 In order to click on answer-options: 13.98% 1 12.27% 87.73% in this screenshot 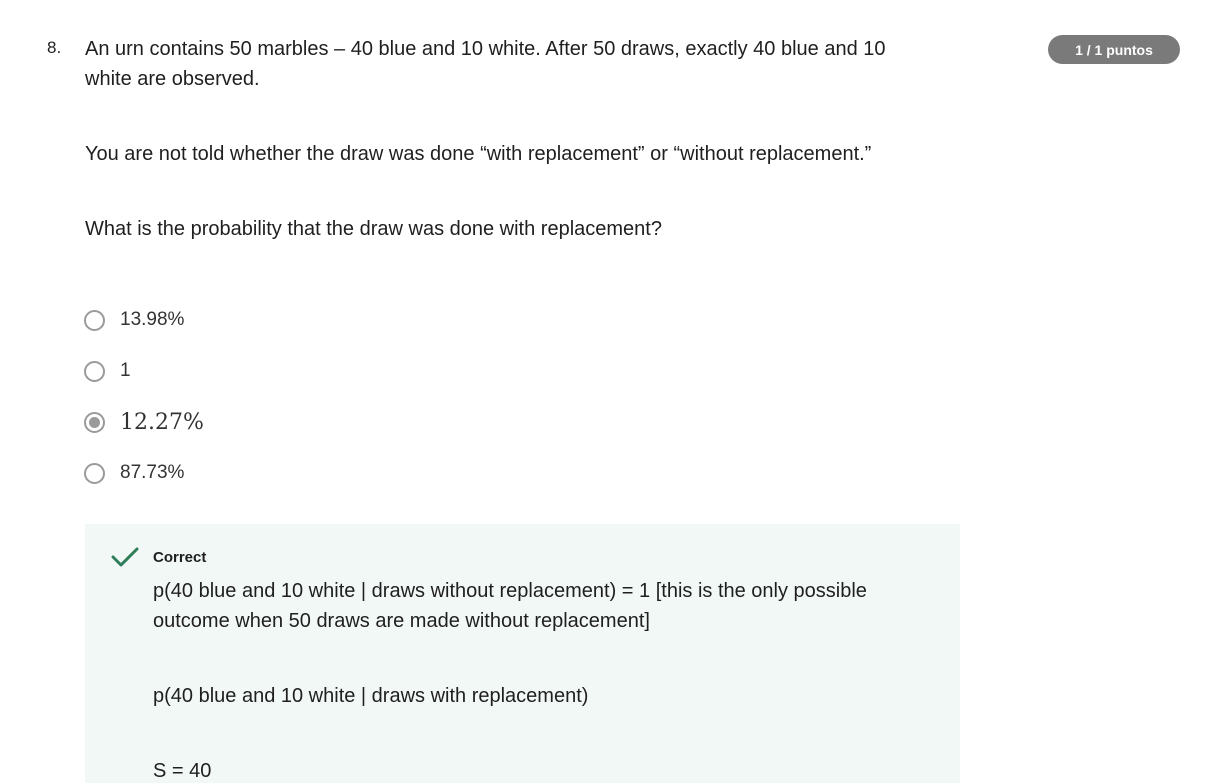, I will do `click(144, 409)`.